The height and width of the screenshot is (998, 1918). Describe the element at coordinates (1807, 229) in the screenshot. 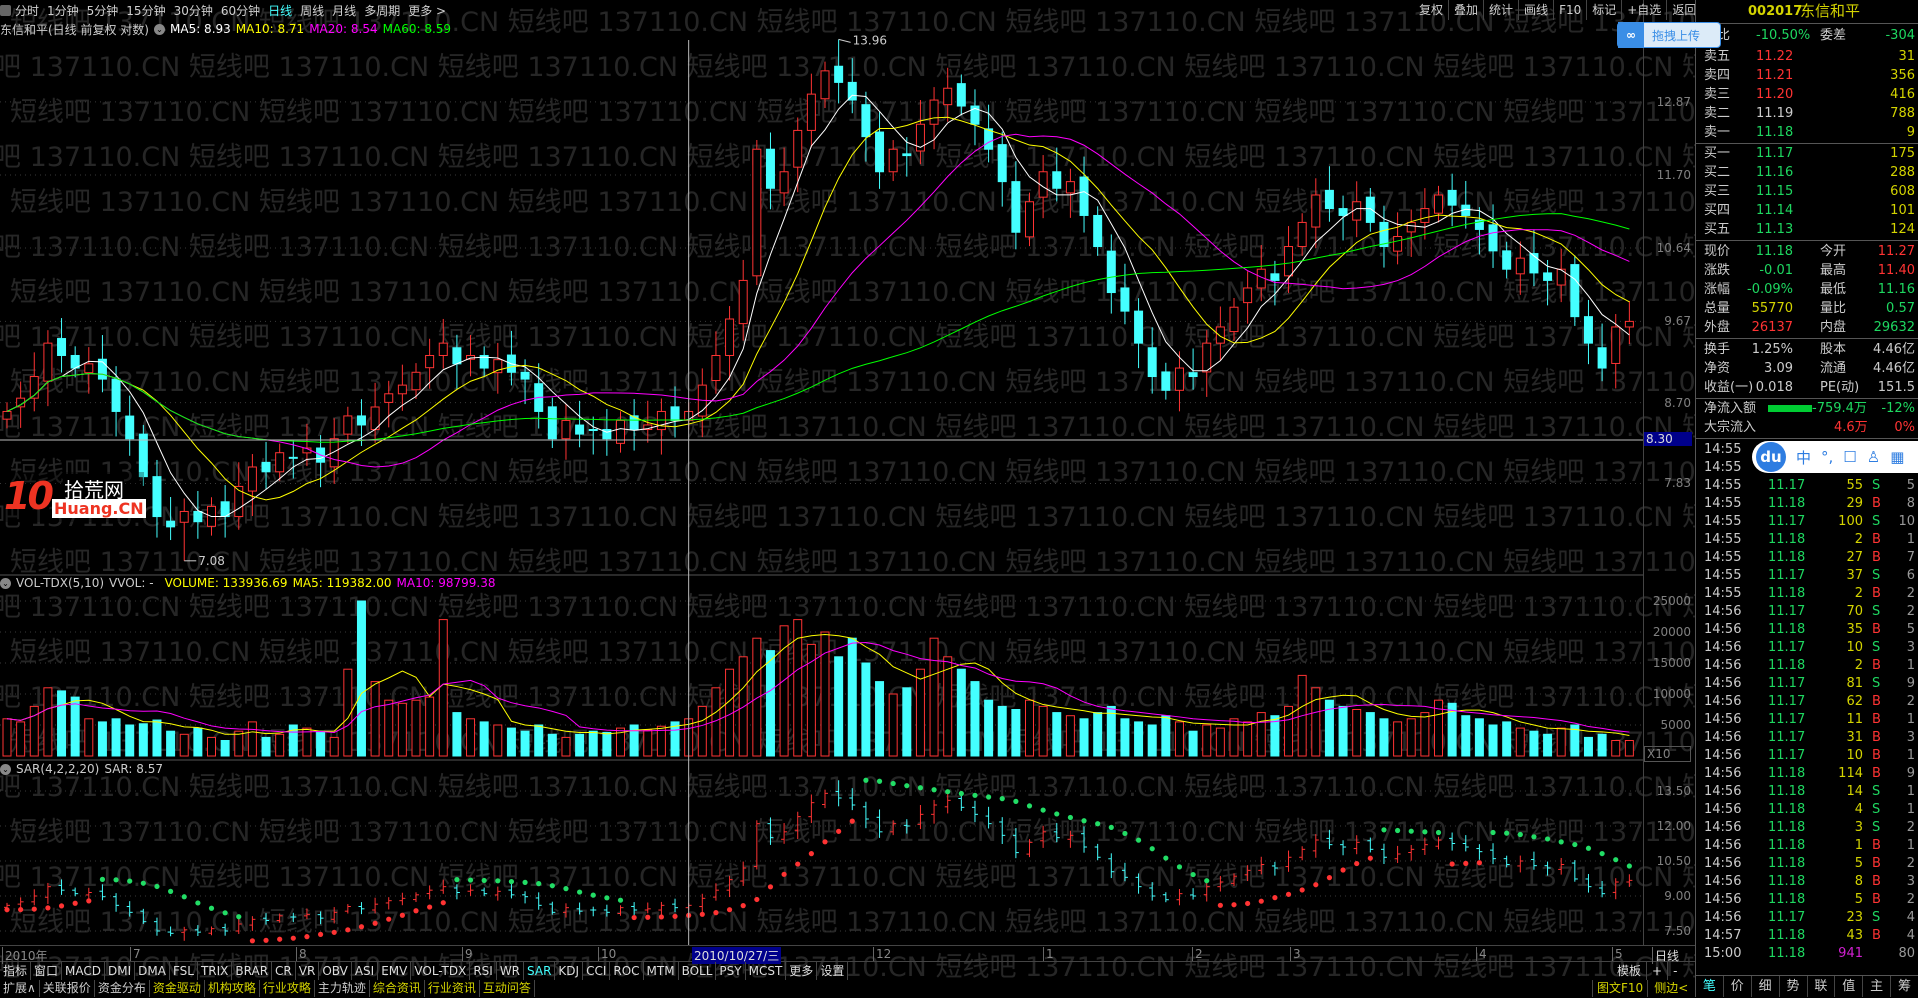

I see `bid-row: 买五 11.13 124` at that location.